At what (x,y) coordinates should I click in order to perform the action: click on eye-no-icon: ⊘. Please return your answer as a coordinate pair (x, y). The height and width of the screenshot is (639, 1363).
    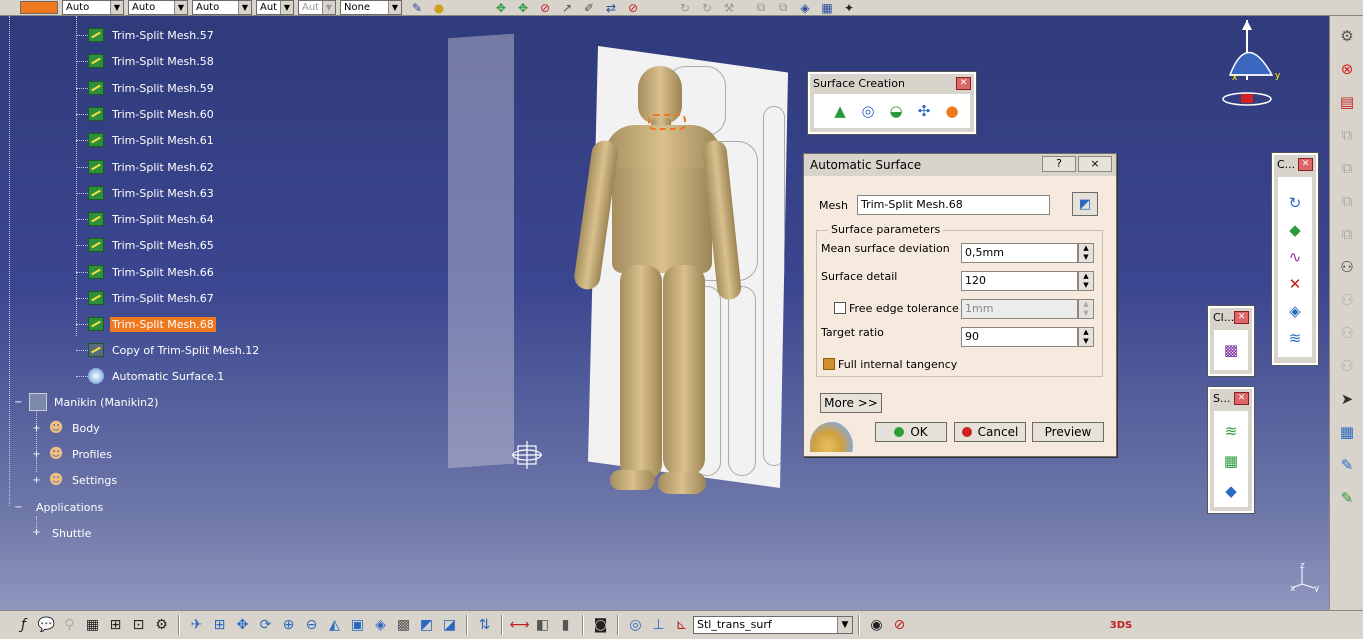
    Looking at the image, I should click on (899, 625).